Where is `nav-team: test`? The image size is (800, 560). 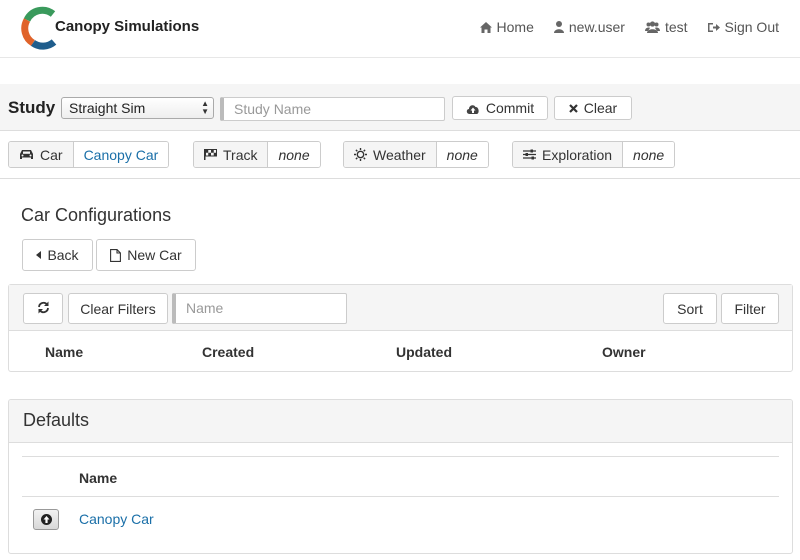
nav-team: test is located at coordinates (666, 27).